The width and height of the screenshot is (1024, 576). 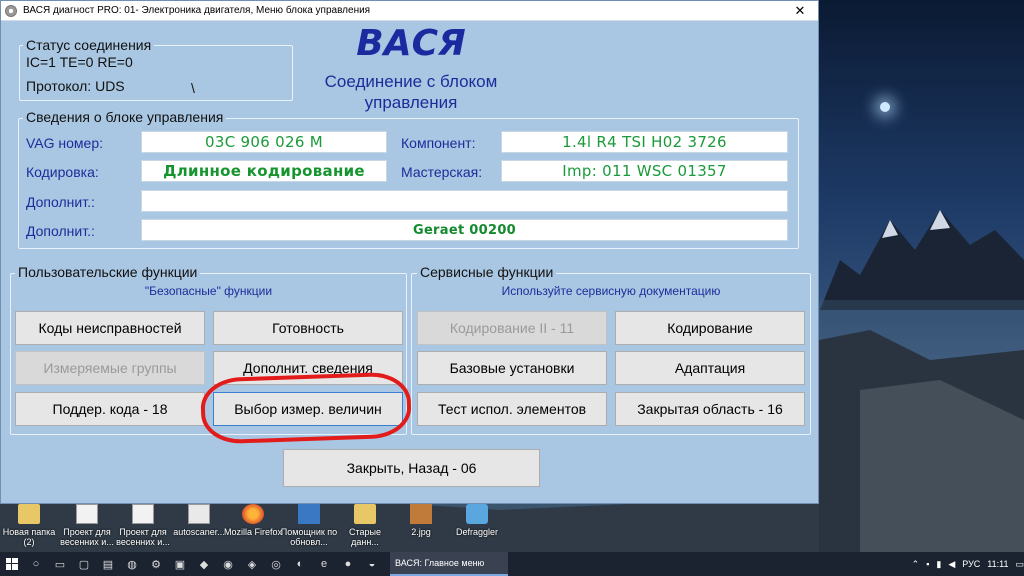 What do you see at coordinates (204, 564) in the screenshot?
I see `app-icon-3: ◆` at bounding box center [204, 564].